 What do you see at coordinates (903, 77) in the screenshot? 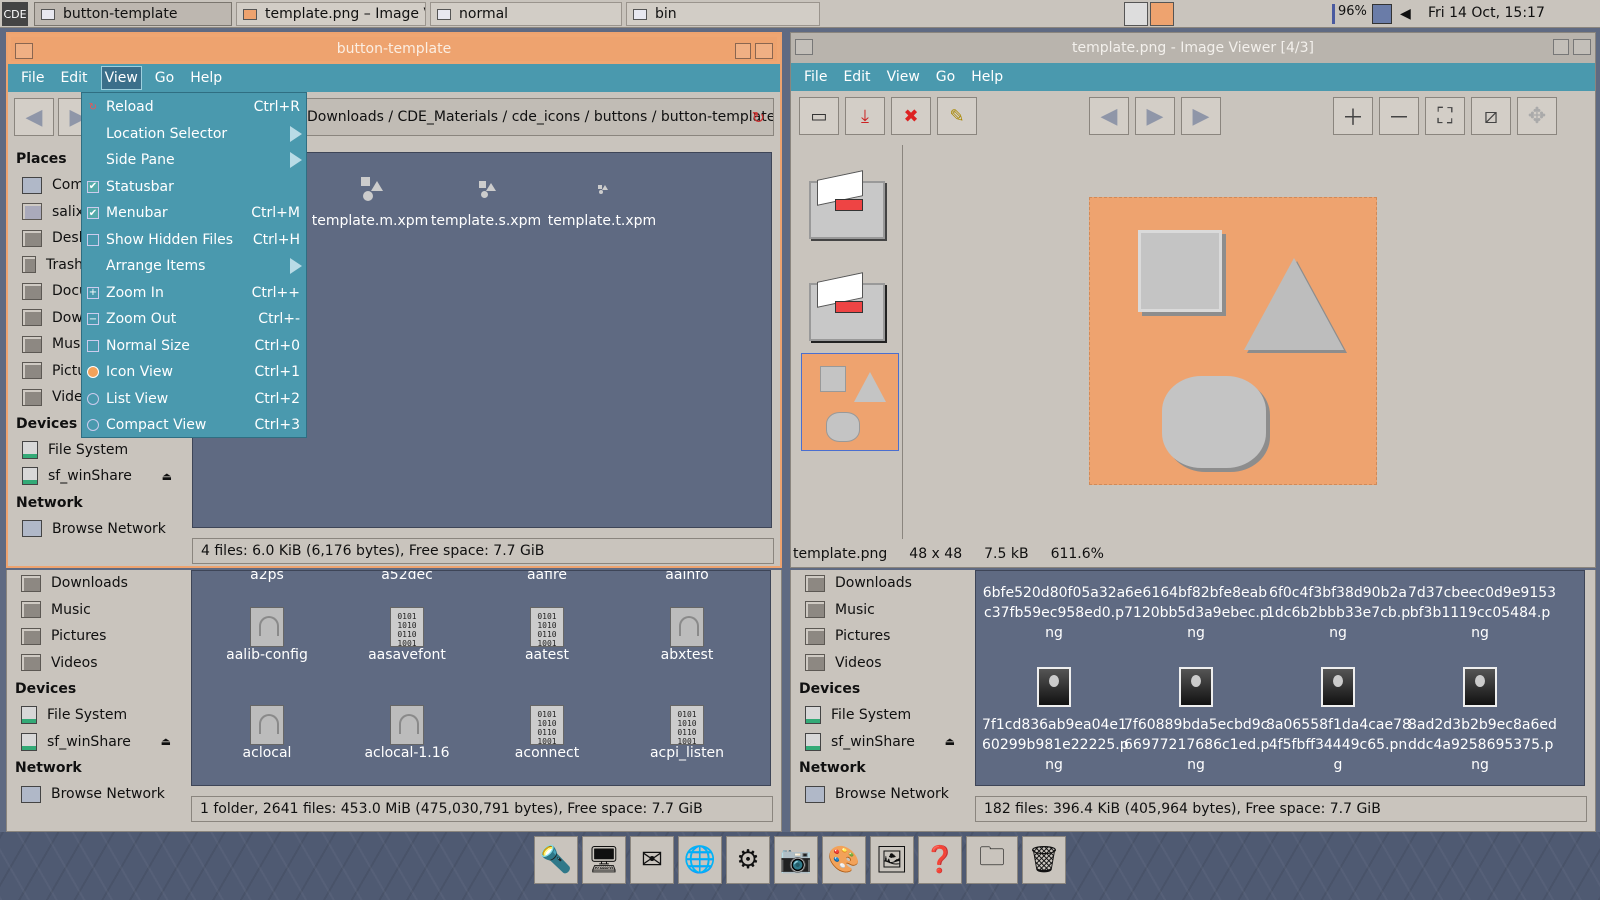
I see `menu-view: View` at bounding box center [903, 77].